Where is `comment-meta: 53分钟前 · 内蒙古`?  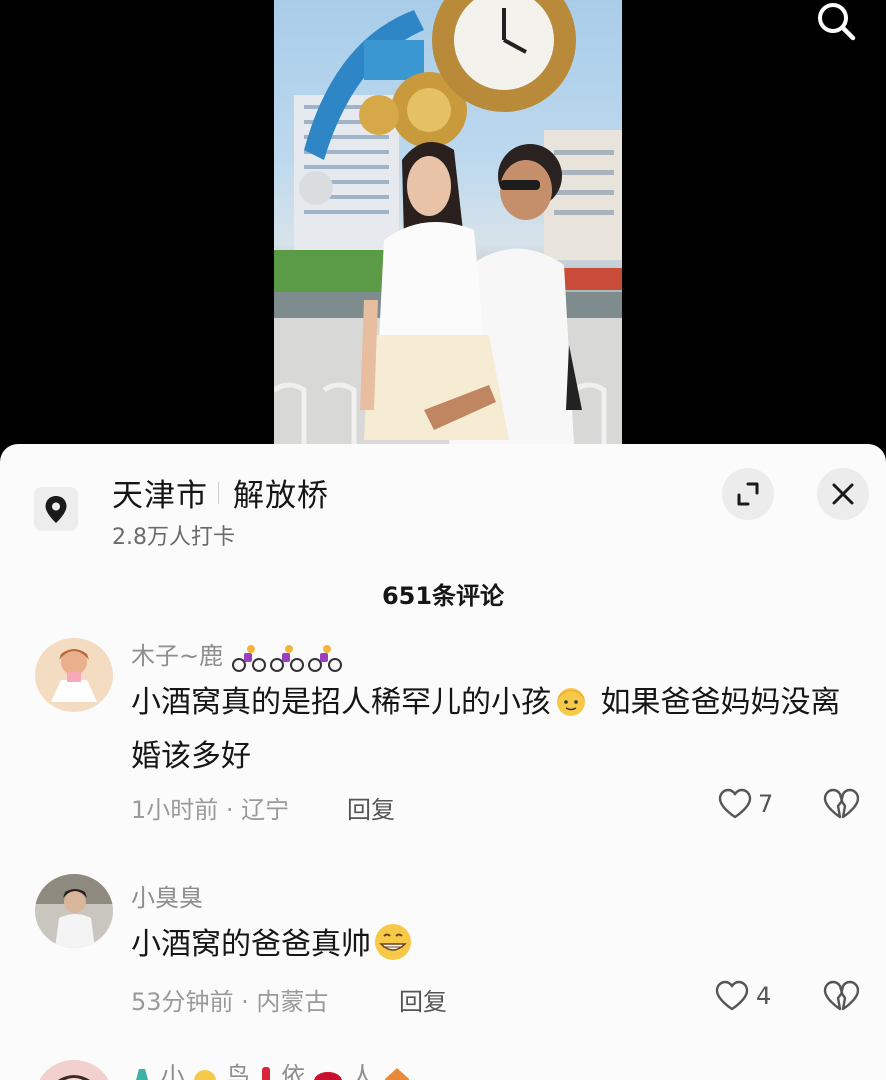 comment-meta: 53分钟前 · 内蒙古 is located at coordinates (230, 1002).